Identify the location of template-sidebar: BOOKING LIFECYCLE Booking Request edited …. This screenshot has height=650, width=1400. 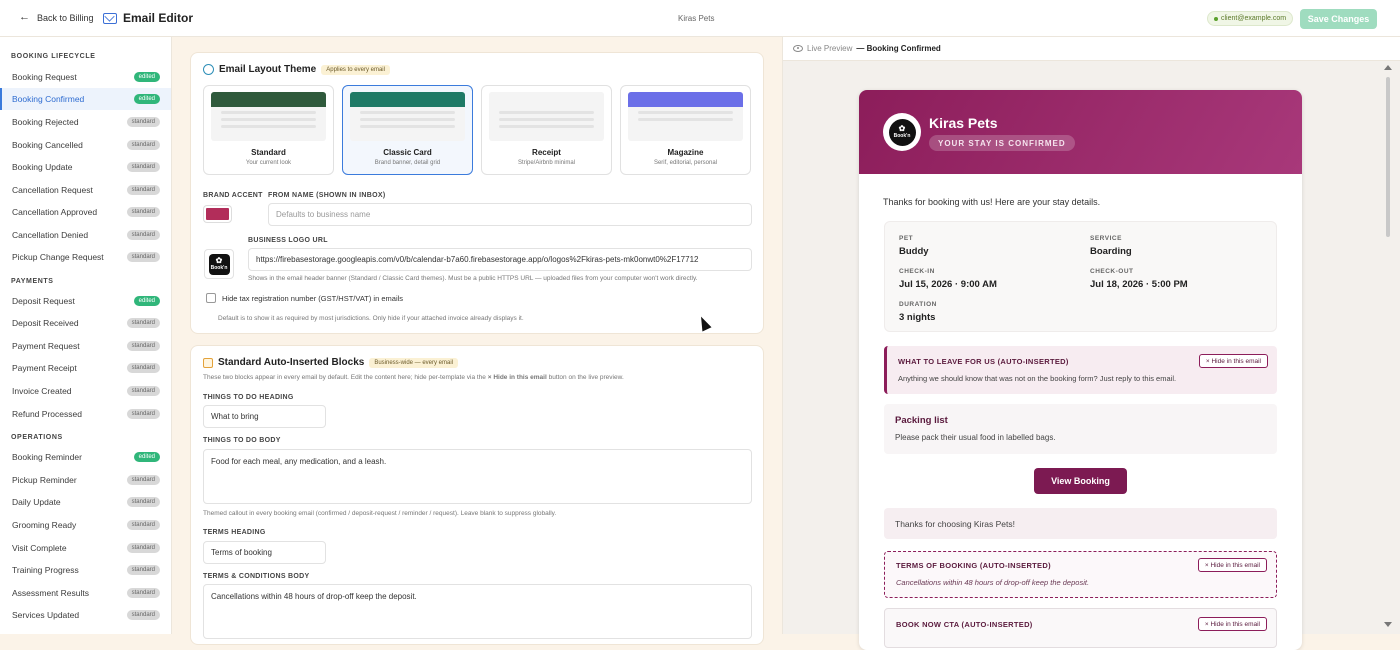
(86, 335).